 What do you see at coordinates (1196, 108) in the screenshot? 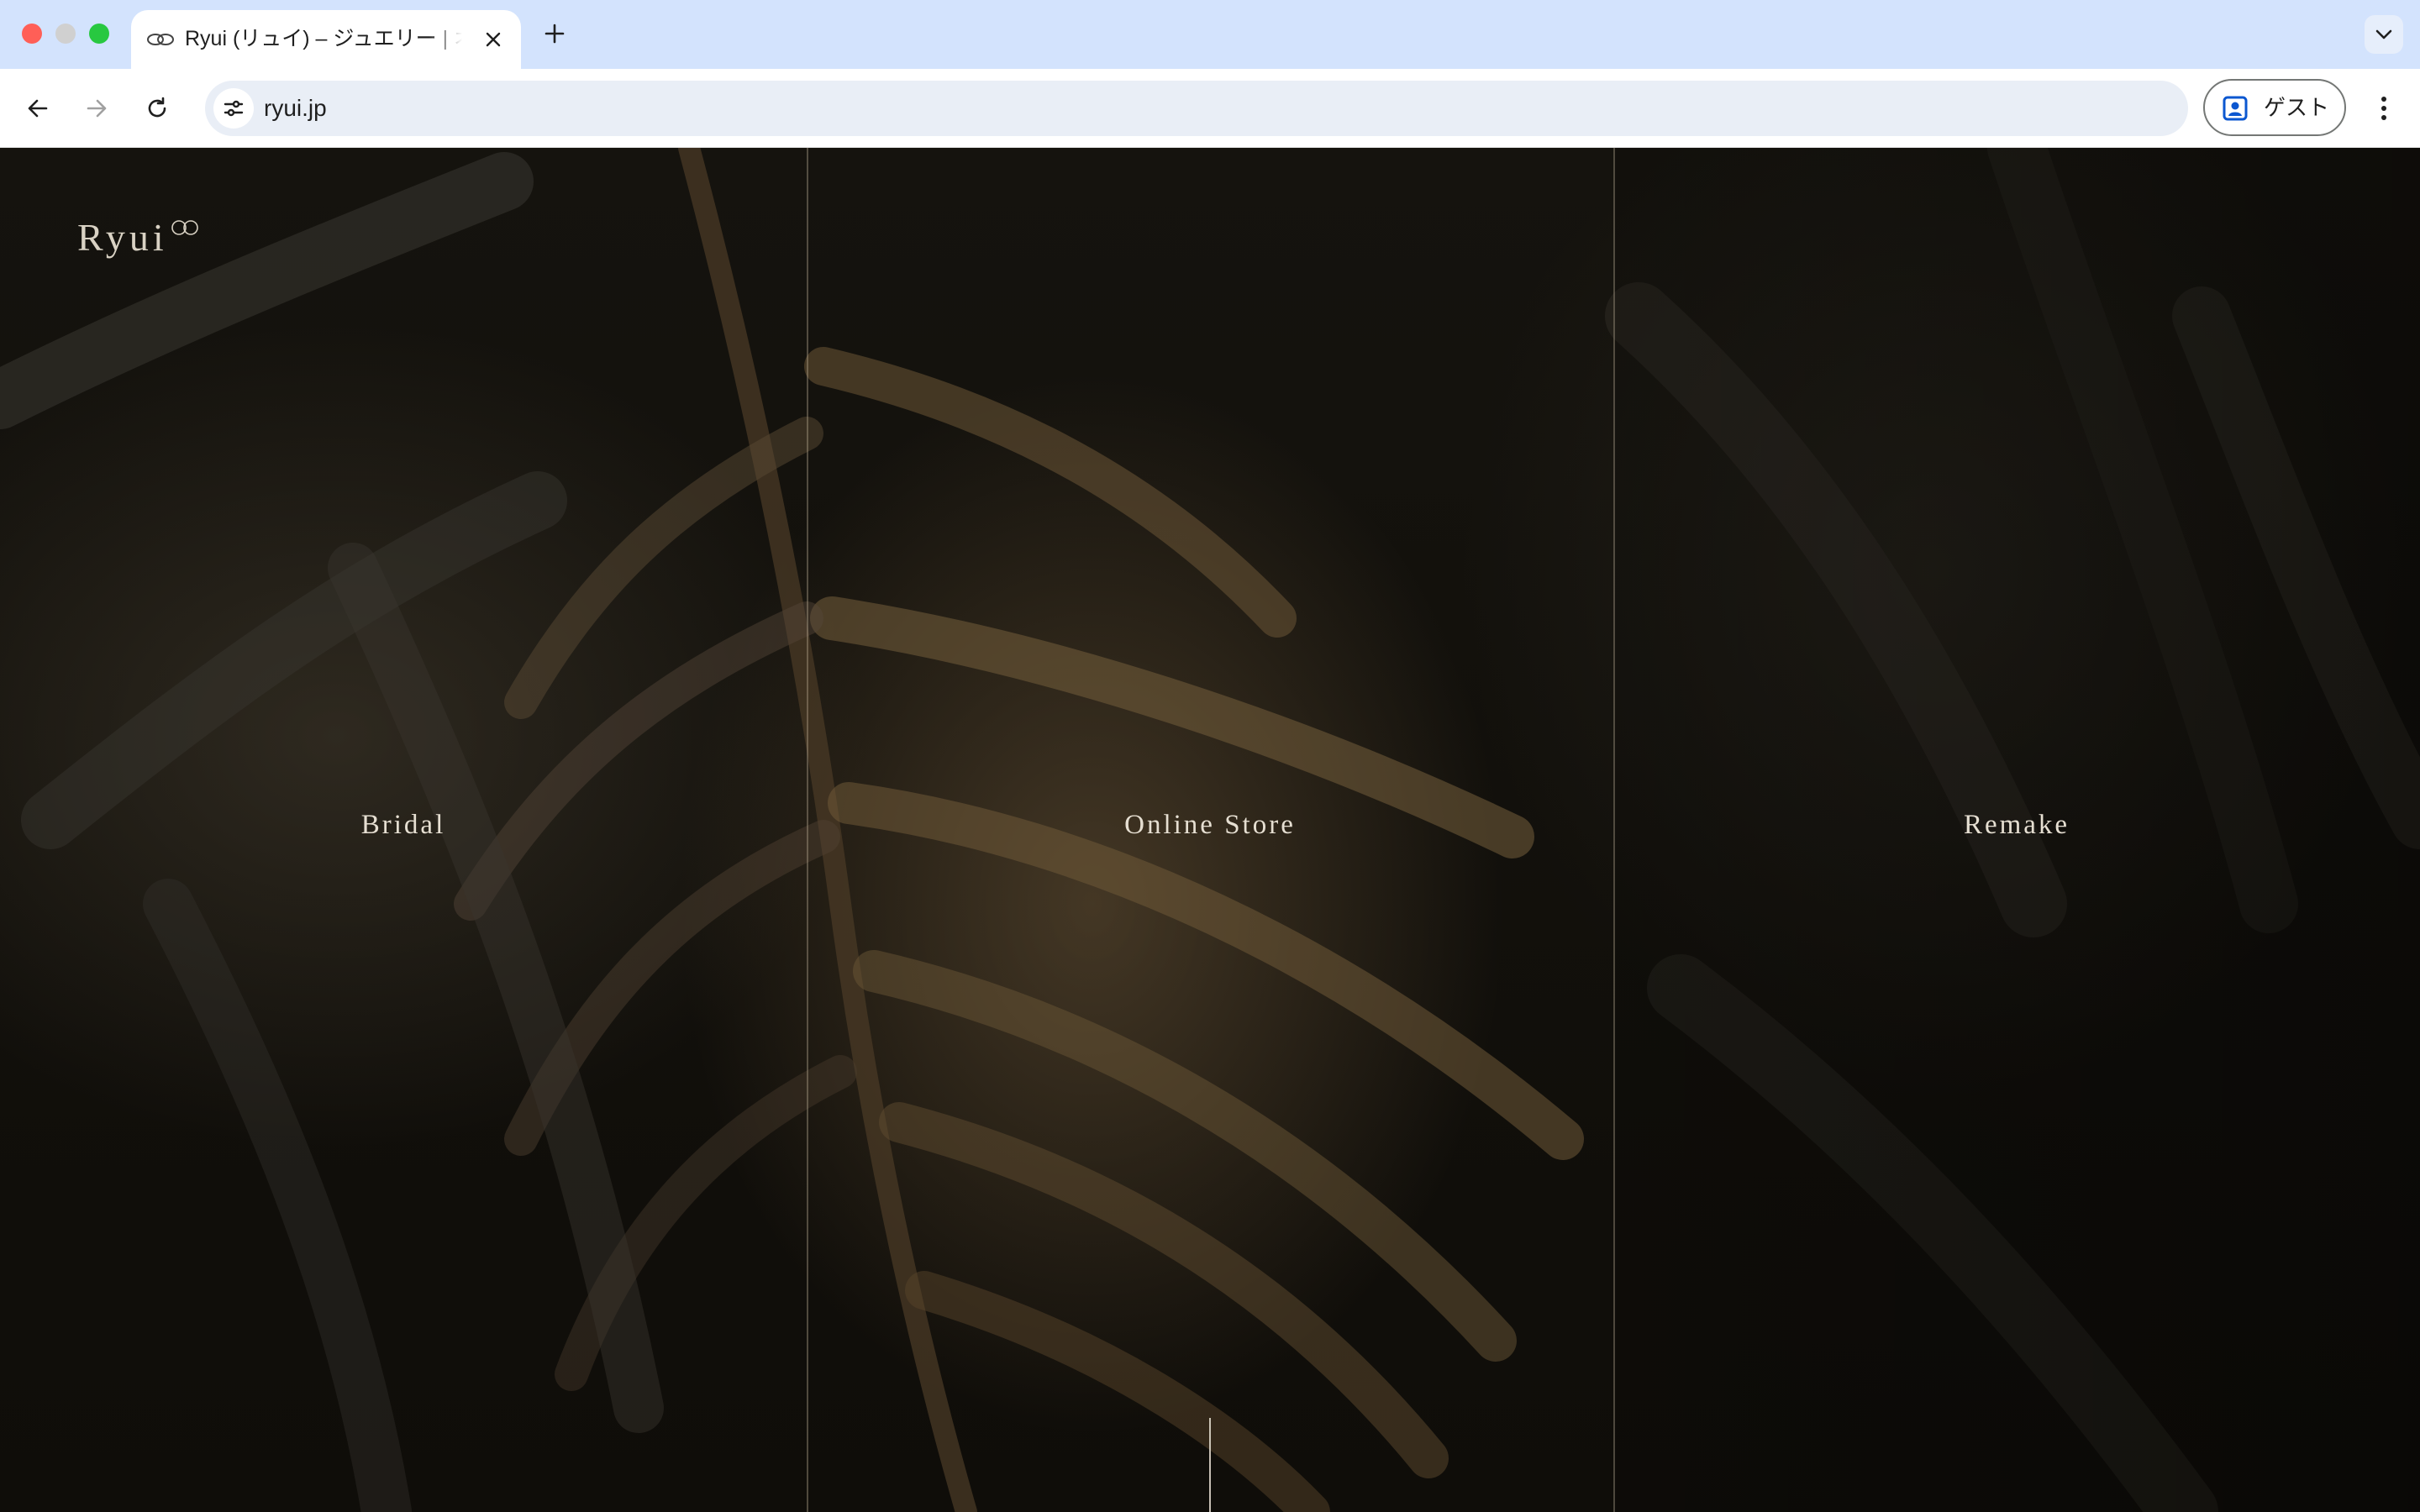
I see `address-bar: ryui.jp` at bounding box center [1196, 108].